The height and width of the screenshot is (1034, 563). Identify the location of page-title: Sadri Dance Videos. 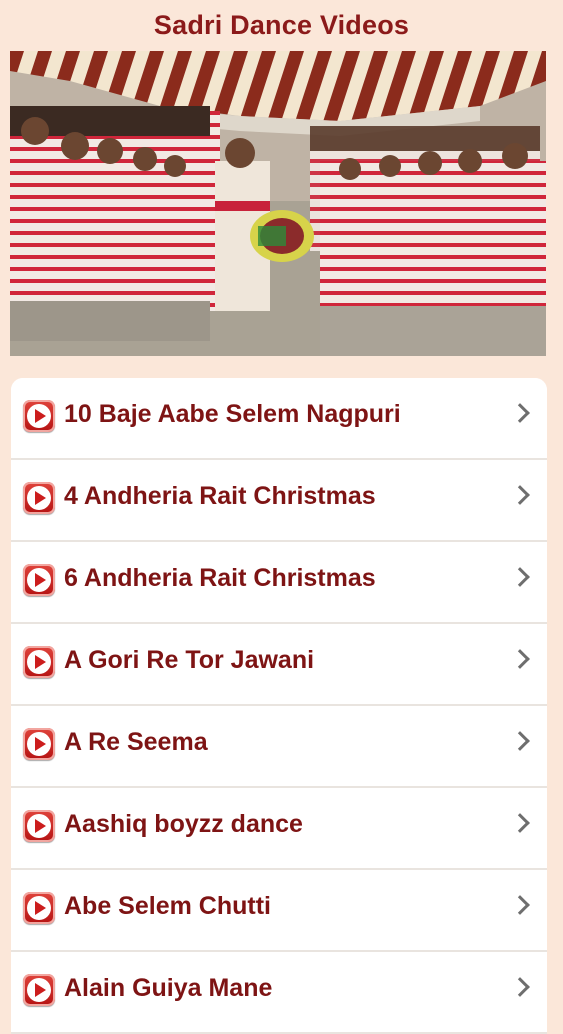
(281, 24).